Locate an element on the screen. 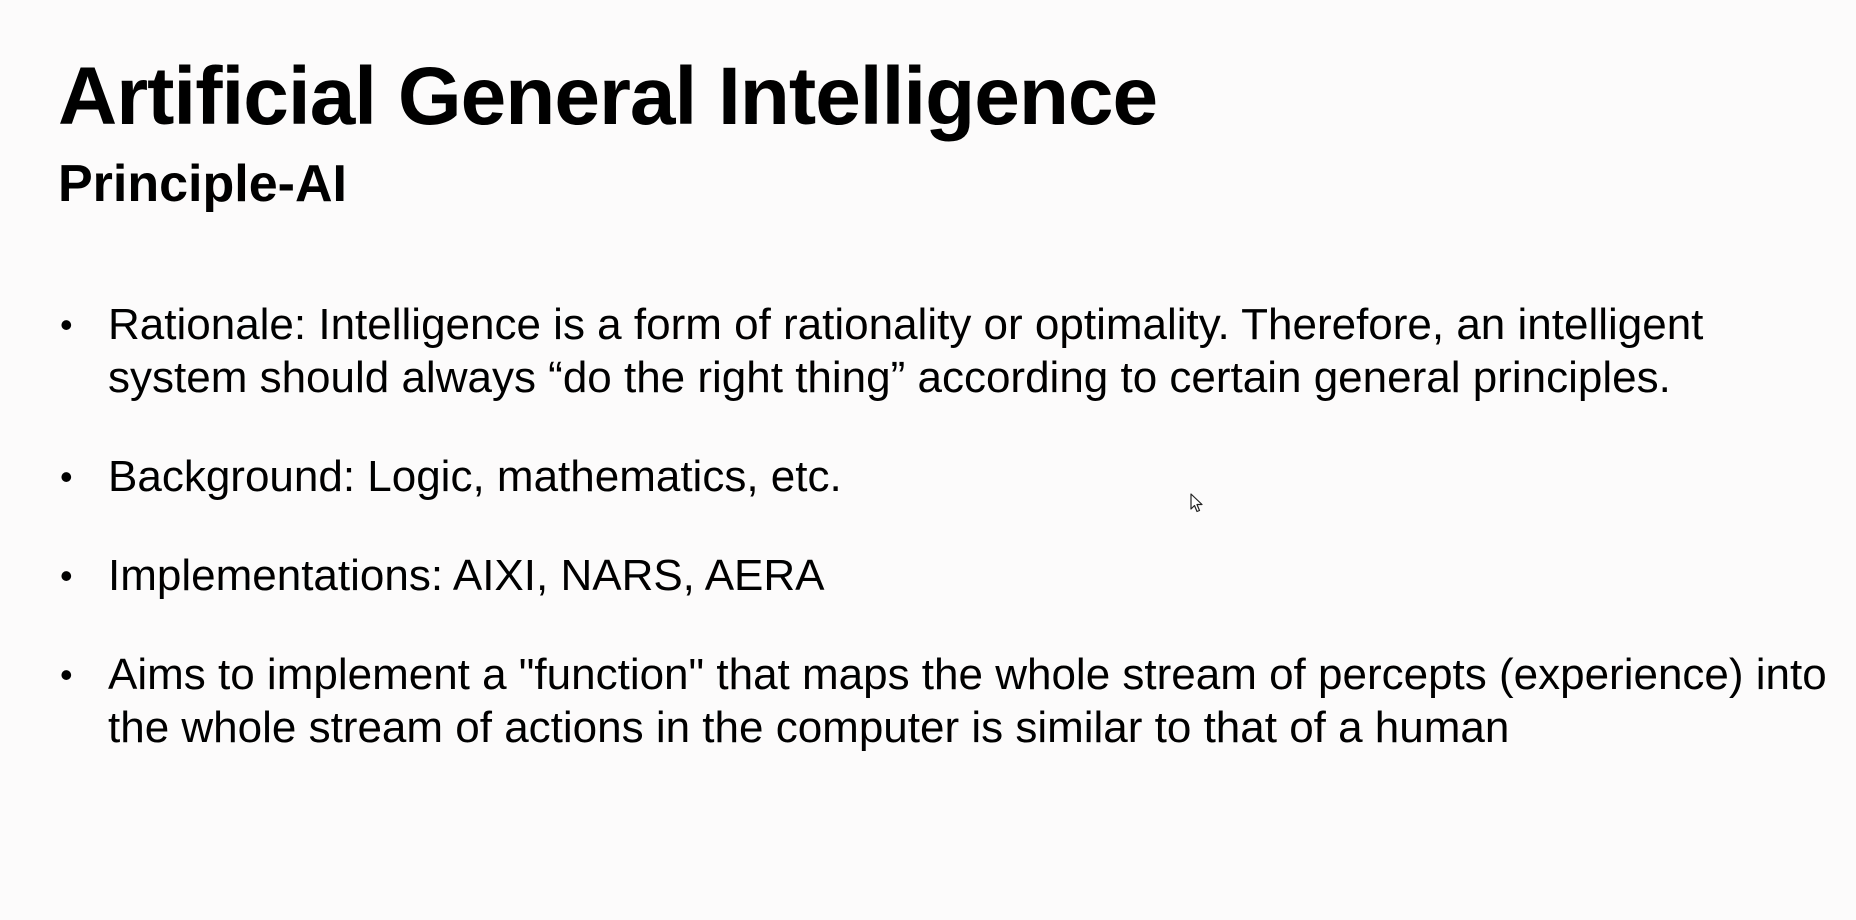 This screenshot has height=920, width=1856. bullet-text: Background: Logic, mathematics, etc. is located at coordinates (475, 476).